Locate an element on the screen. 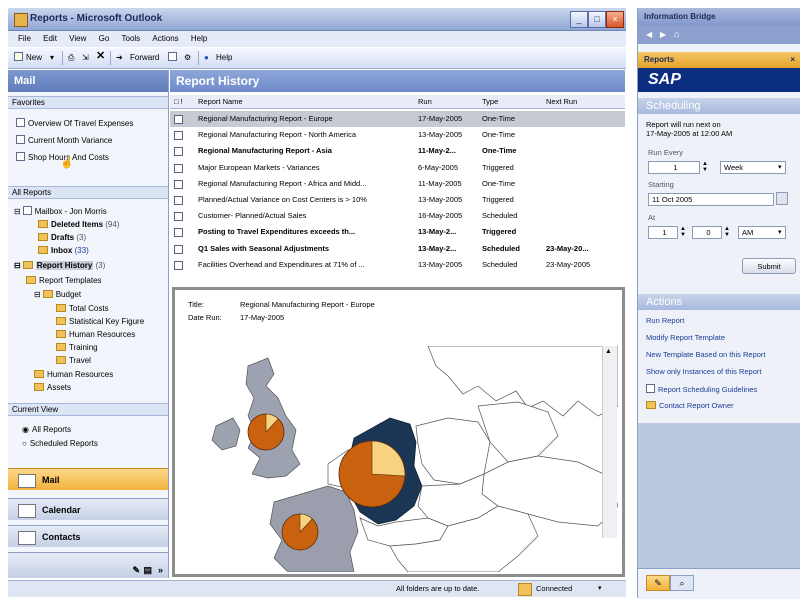 The width and height of the screenshot is (800, 599). close-button: × is located at coordinates (615, 19).